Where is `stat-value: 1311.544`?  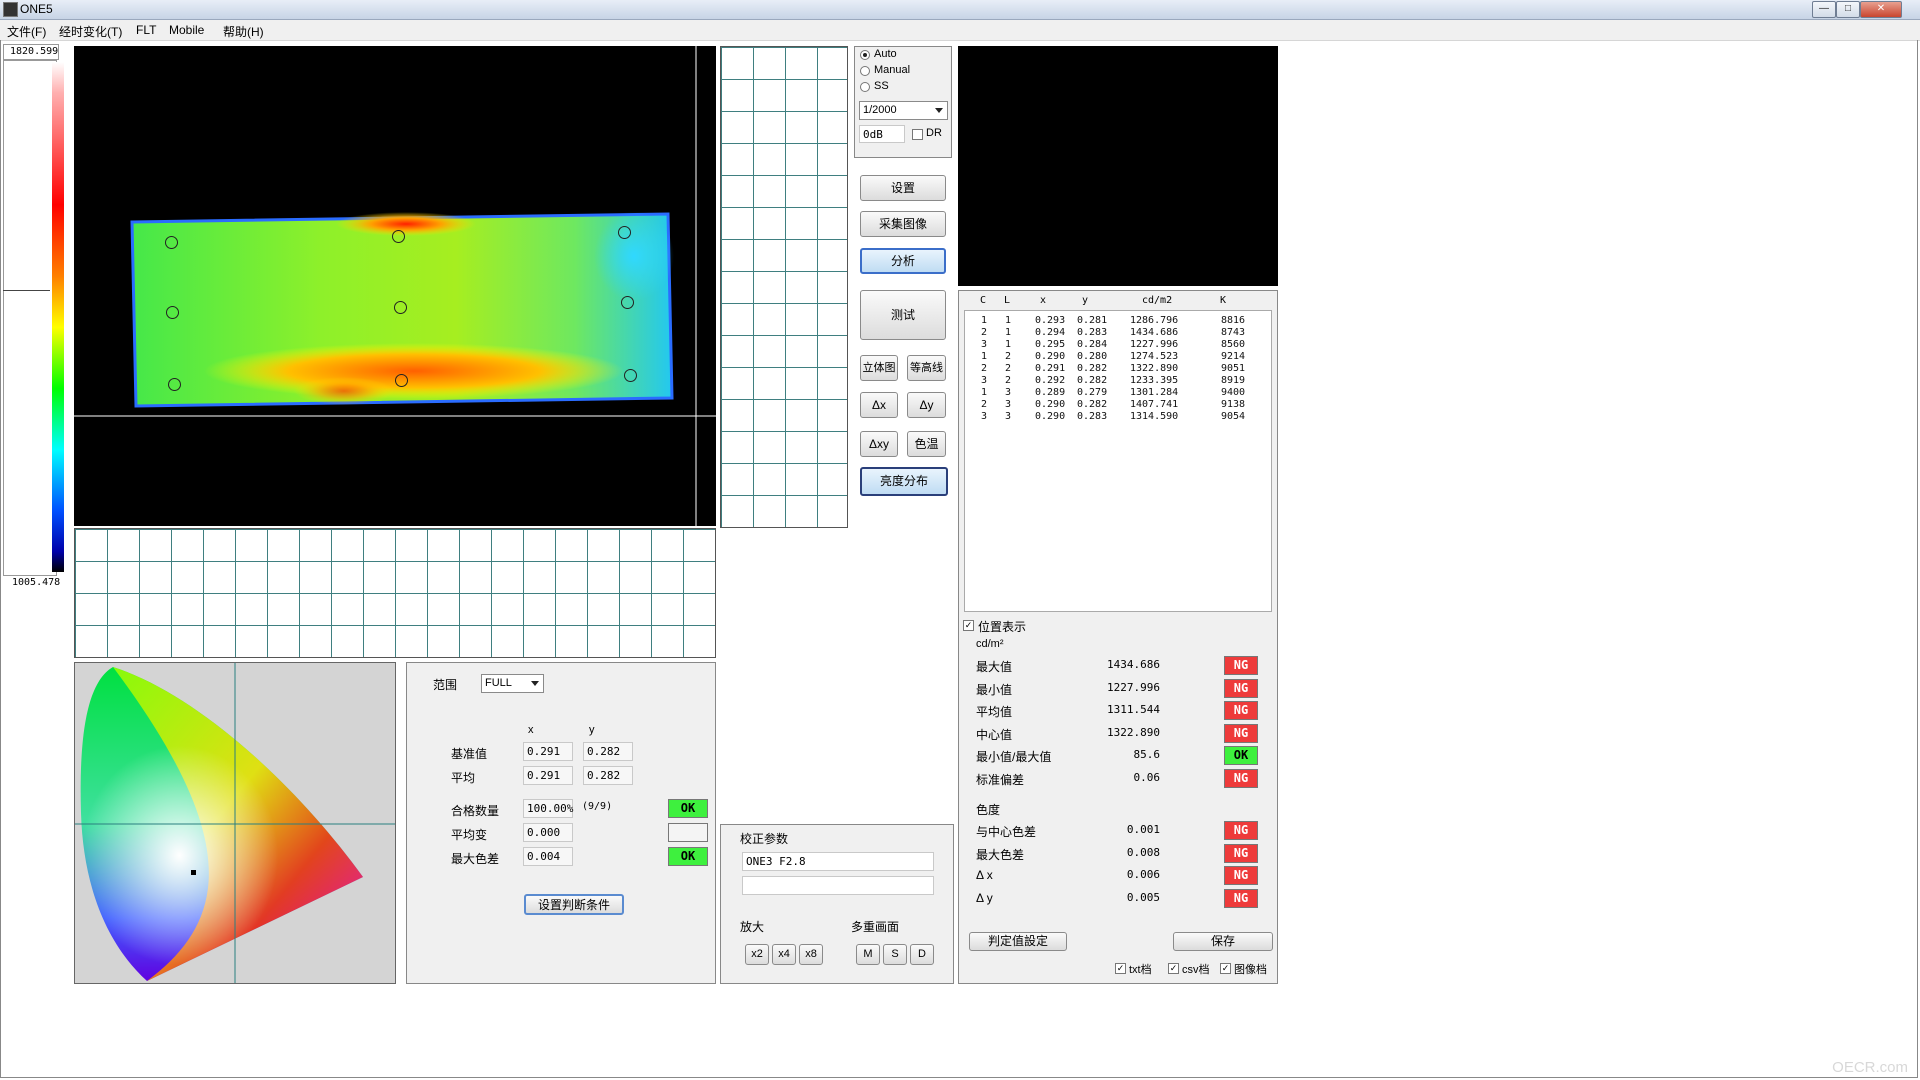
stat-value: 1311.544 is located at coordinates (1133, 709).